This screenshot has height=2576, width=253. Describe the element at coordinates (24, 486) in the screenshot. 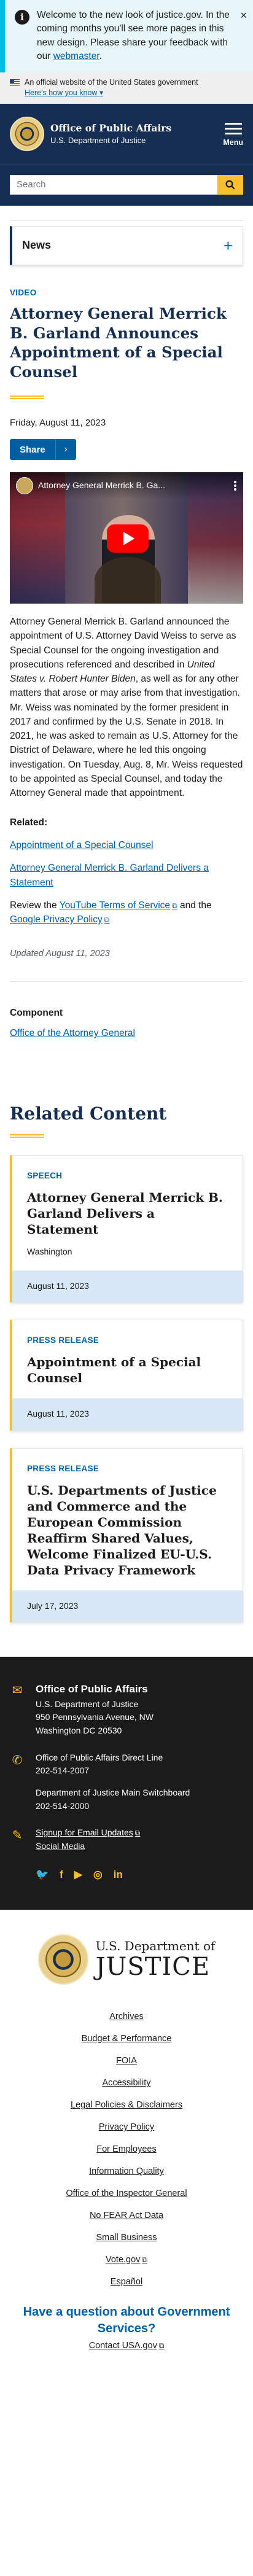

I see `channel-avatar` at that location.